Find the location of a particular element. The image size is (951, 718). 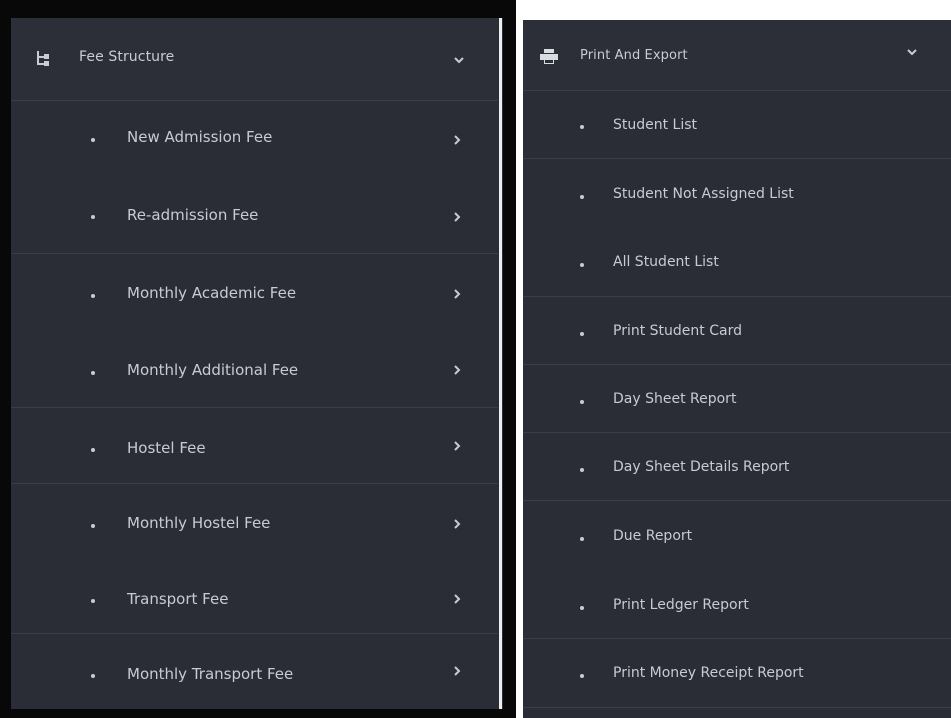

menu-item-monthly-additional-fee: Monthly Additional Fee is located at coordinates (254, 369).